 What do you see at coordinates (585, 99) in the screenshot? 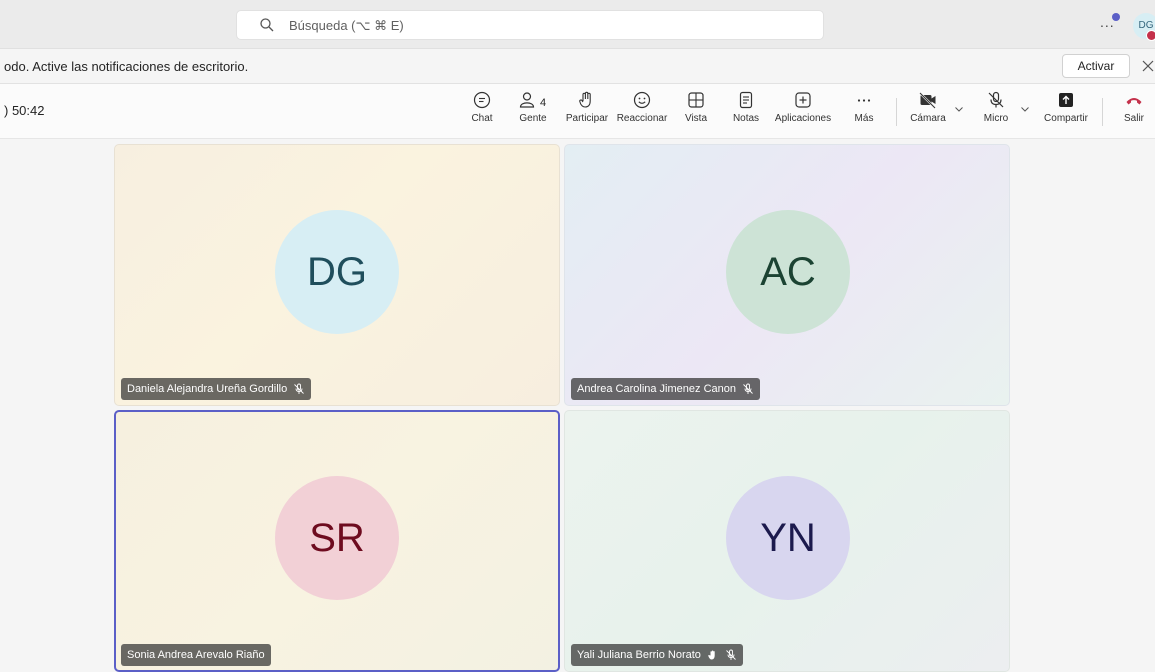
I see `hand-icon` at bounding box center [585, 99].